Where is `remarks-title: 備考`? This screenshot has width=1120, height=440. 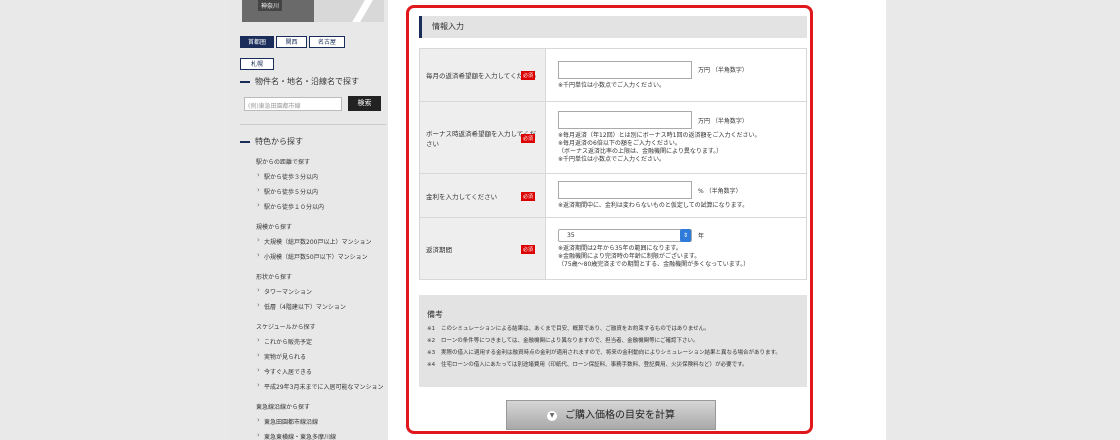
remarks-title: 備考 is located at coordinates (435, 314).